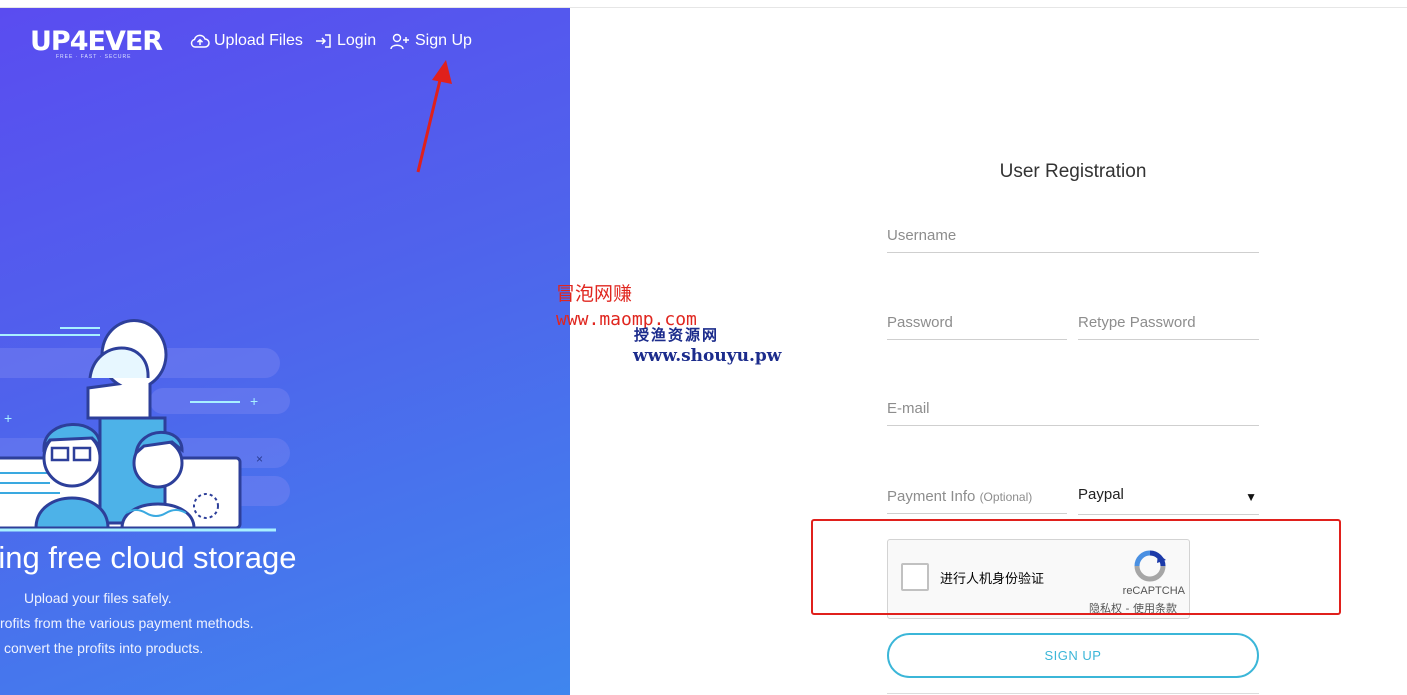 Image resolution: width=1407 pixels, height=695 pixels. What do you see at coordinates (258, 40) in the screenshot?
I see `nav-upload-label: Upload Files` at bounding box center [258, 40].